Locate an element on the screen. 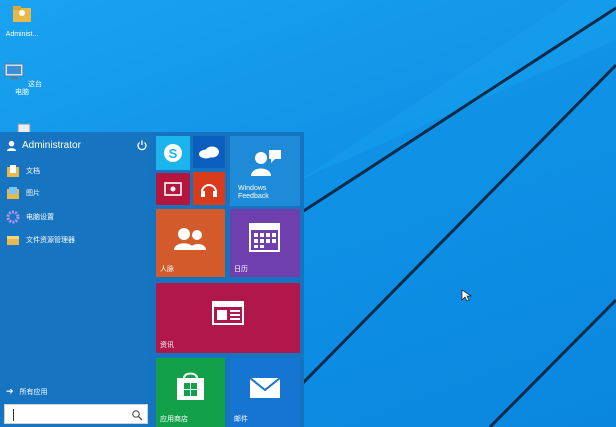 The width and height of the screenshot is (616, 427). user-name: Administrator is located at coordinates (51, 145).